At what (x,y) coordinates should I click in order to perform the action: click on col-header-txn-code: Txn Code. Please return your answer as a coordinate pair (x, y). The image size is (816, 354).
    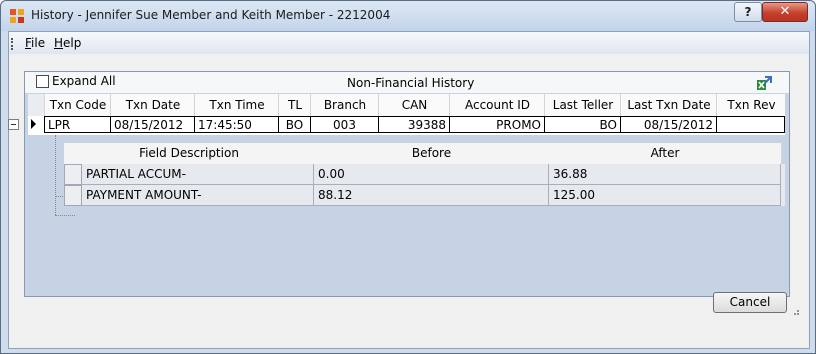
    Looking at the image, I should click on (77, 105).